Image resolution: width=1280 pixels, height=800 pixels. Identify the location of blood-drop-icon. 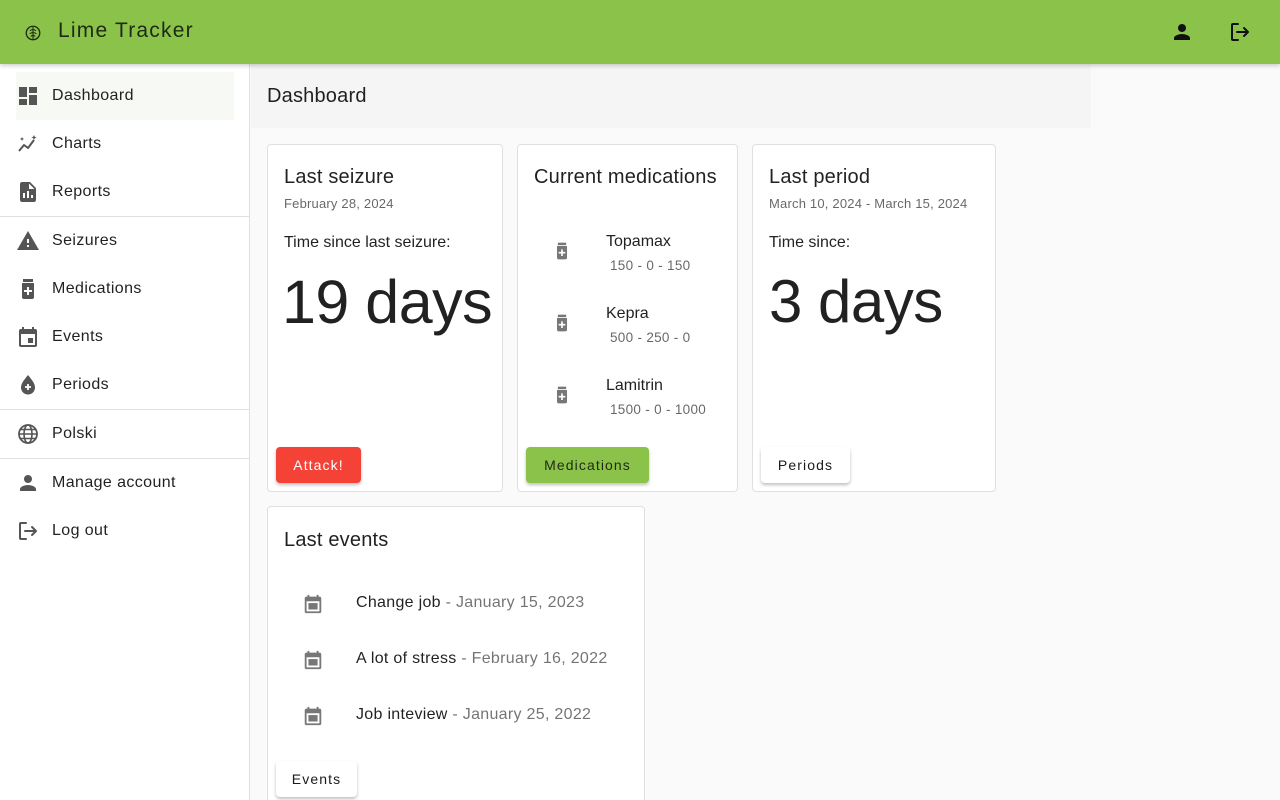
(28, 385).